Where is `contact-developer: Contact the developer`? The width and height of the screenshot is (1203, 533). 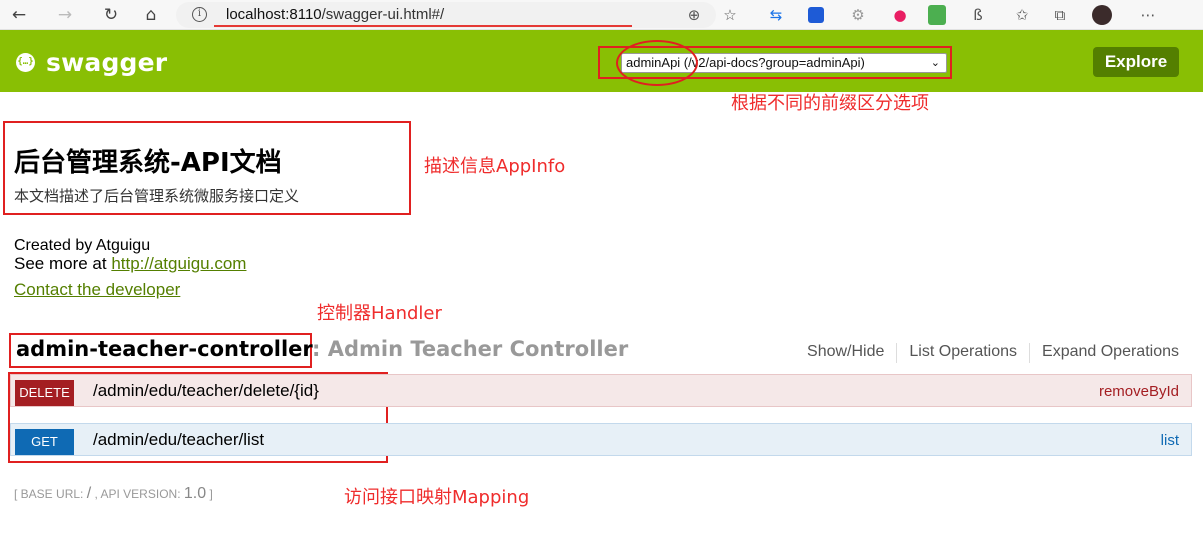
contact-developer: Contact the developer is located at coordinates (97, 290).